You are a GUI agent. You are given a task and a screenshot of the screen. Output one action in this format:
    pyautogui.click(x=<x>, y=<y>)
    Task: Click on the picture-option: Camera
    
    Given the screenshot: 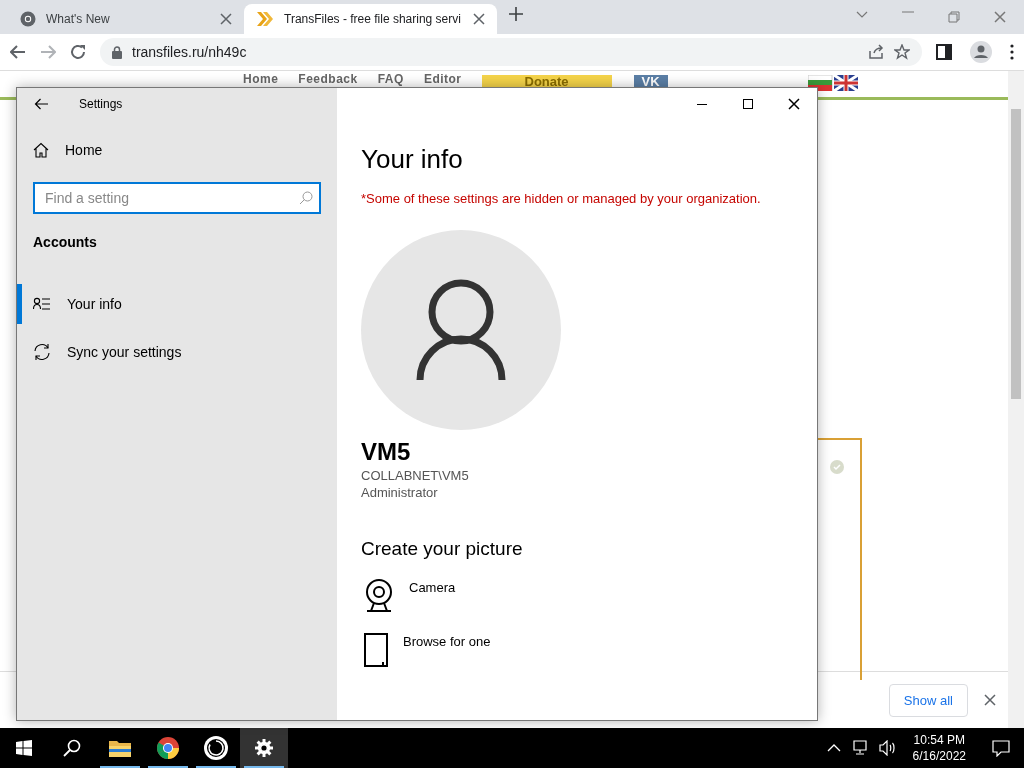 What is the action you would take?
    pyautogui.click(x=408, y=596)
    